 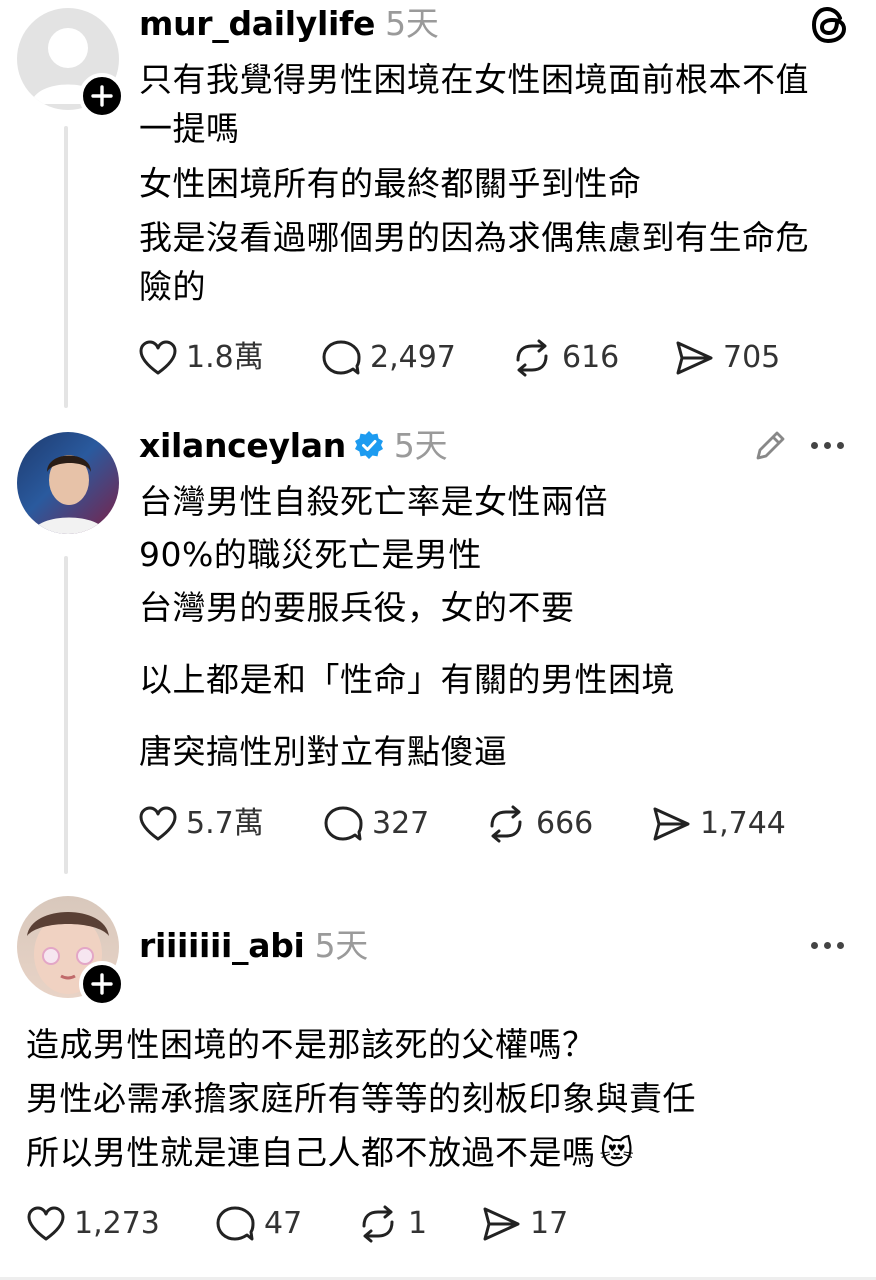 What do you see at coordinates (225, 357) in the screenshot?
I see `like-count: 1.8萬` at bounding box center [225, 357].